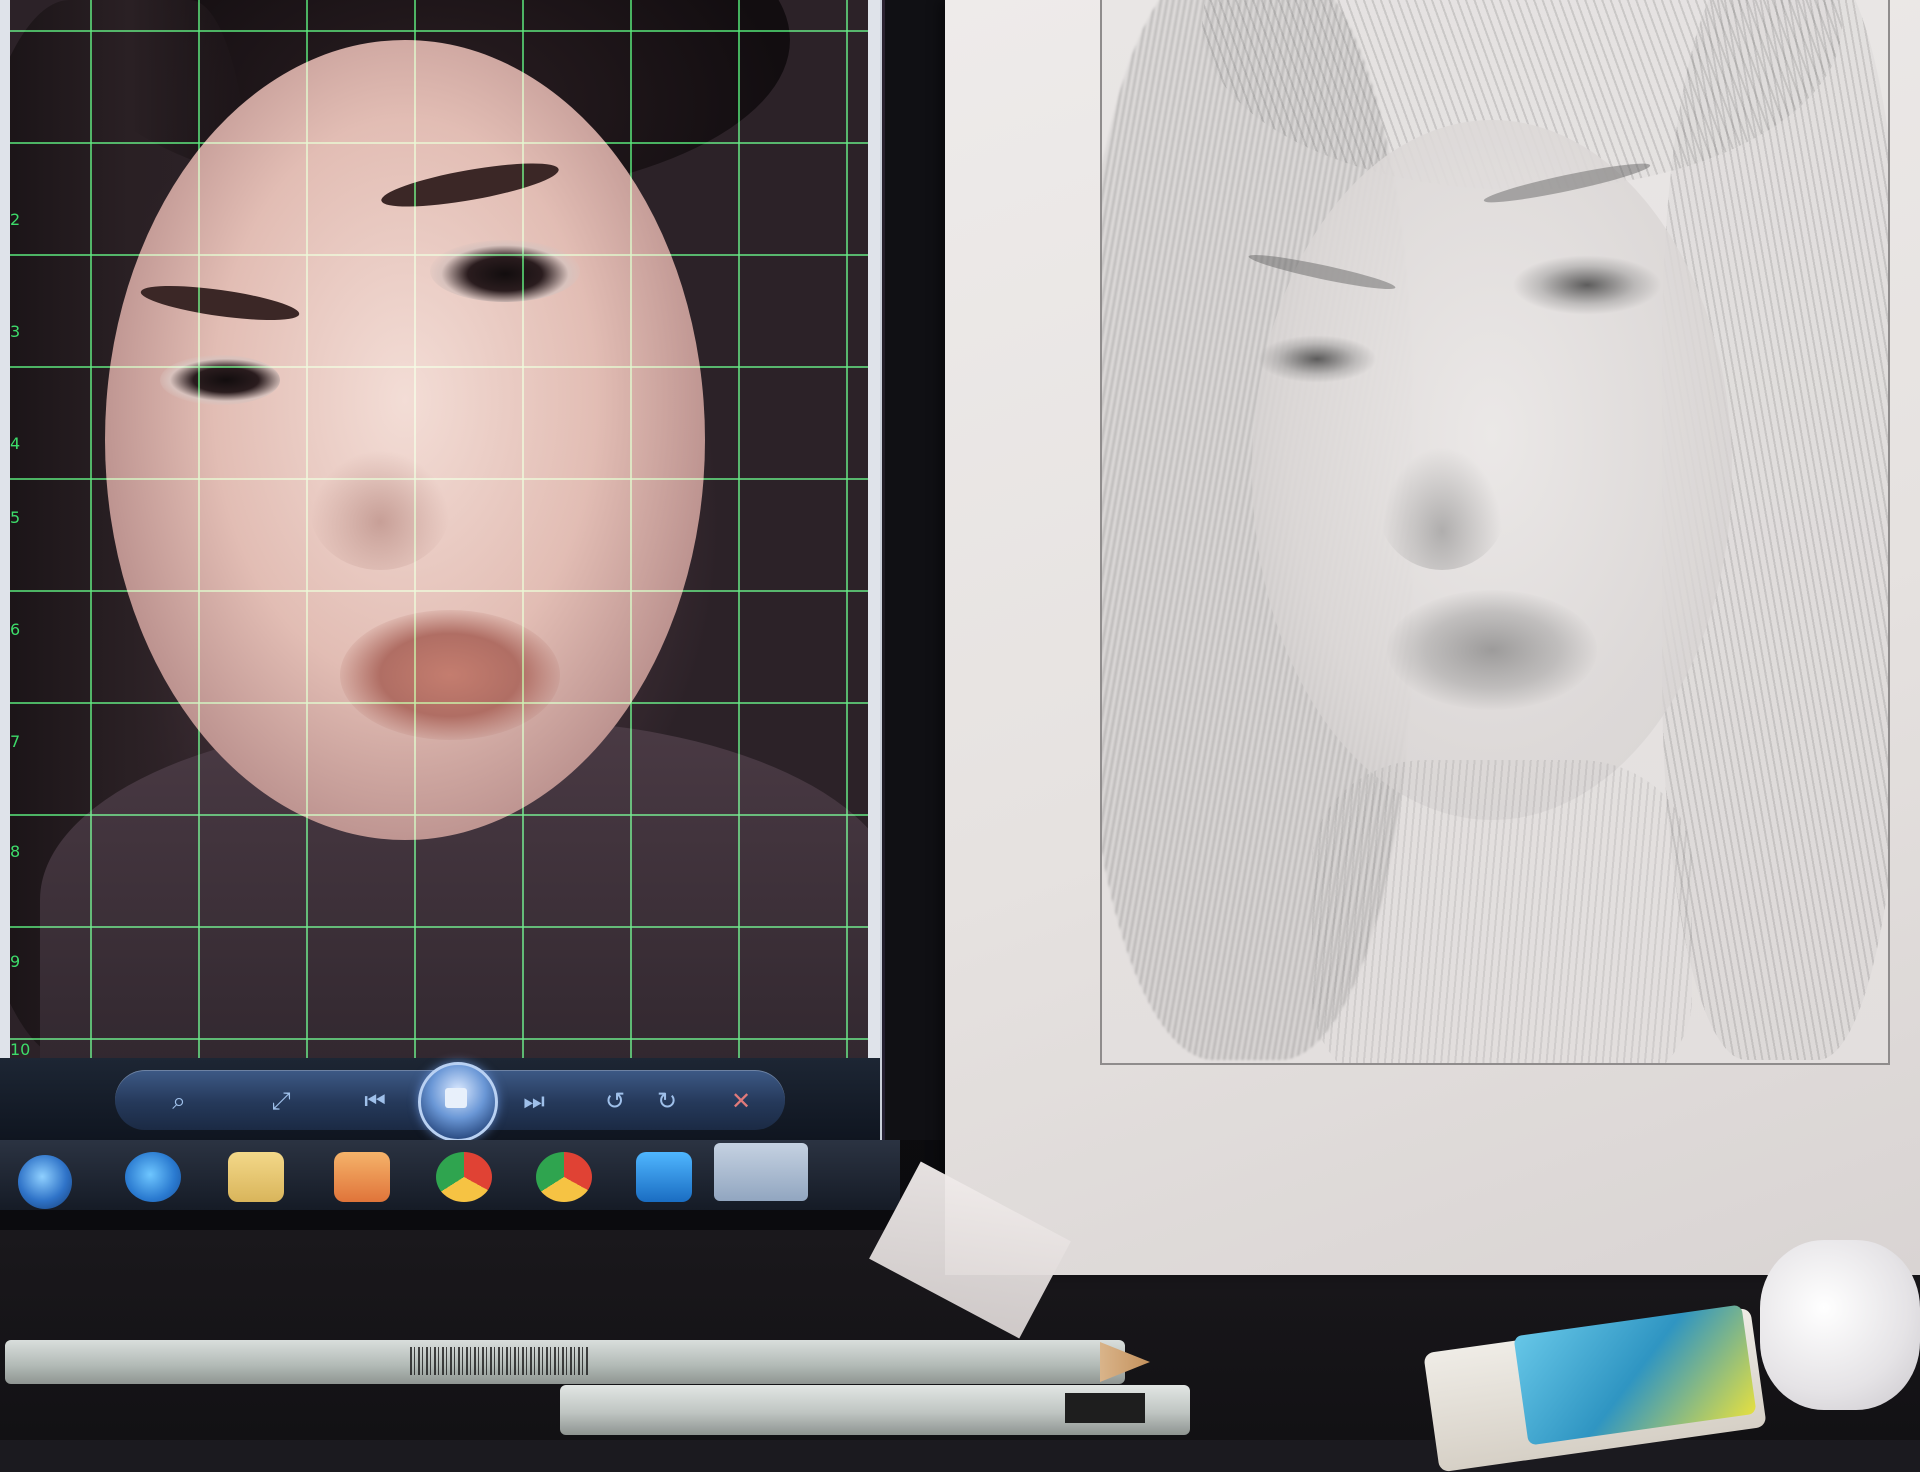  I want to click on start-button-icon, so click(45, 1182).